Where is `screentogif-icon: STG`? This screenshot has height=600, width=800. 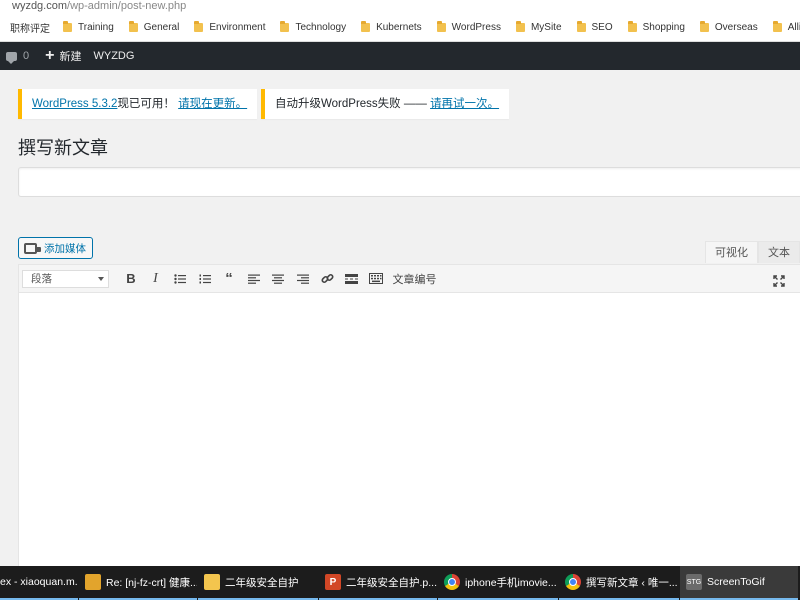 screentogif-icon: STG is located at coordinates (694, 582).